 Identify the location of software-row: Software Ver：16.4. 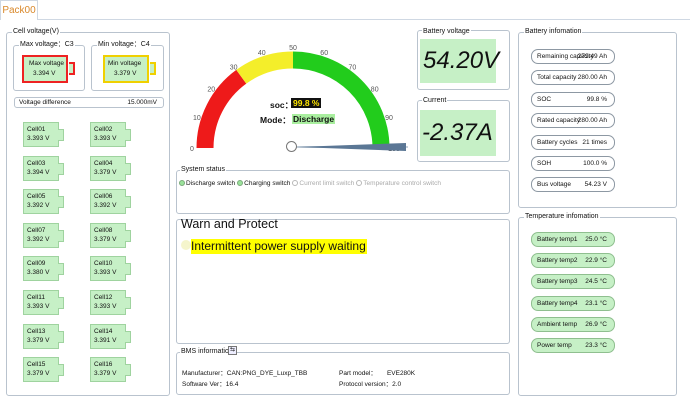
(210, 383).